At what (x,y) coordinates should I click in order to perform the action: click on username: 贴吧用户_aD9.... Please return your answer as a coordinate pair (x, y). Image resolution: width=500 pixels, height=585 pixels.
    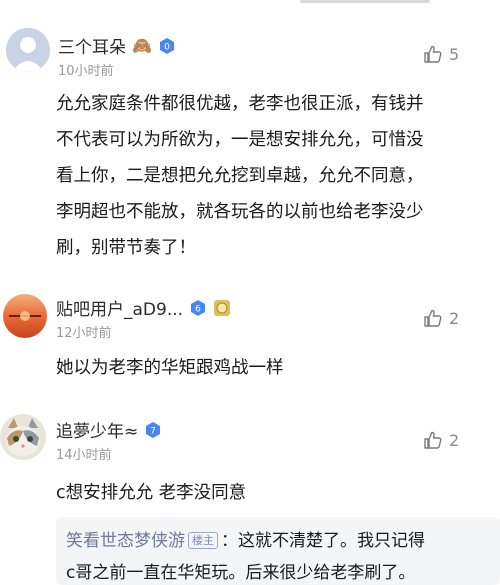
    Looking at the image, I should click on (119, 307).